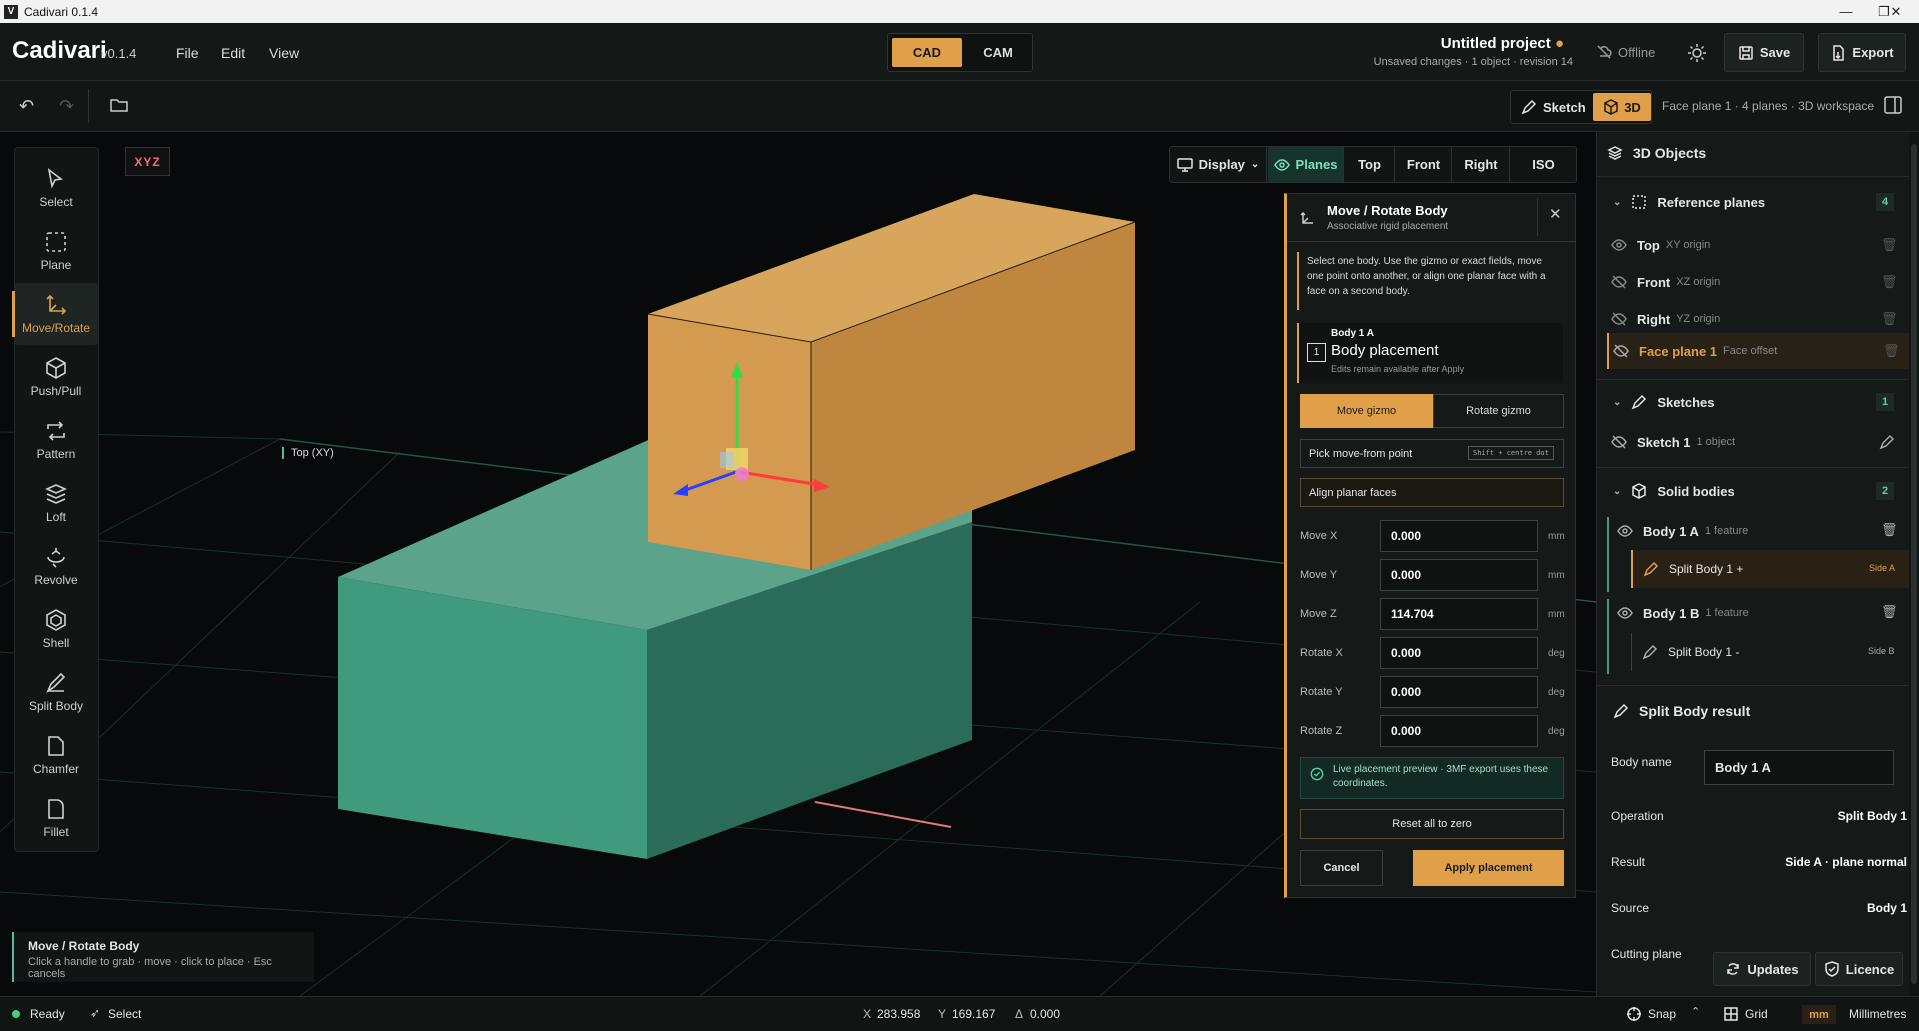  What do you see at coordinates (1543, 164) in the screenshot?
I see `view-iso-button: ISO` at bounding box center [1543, 164].